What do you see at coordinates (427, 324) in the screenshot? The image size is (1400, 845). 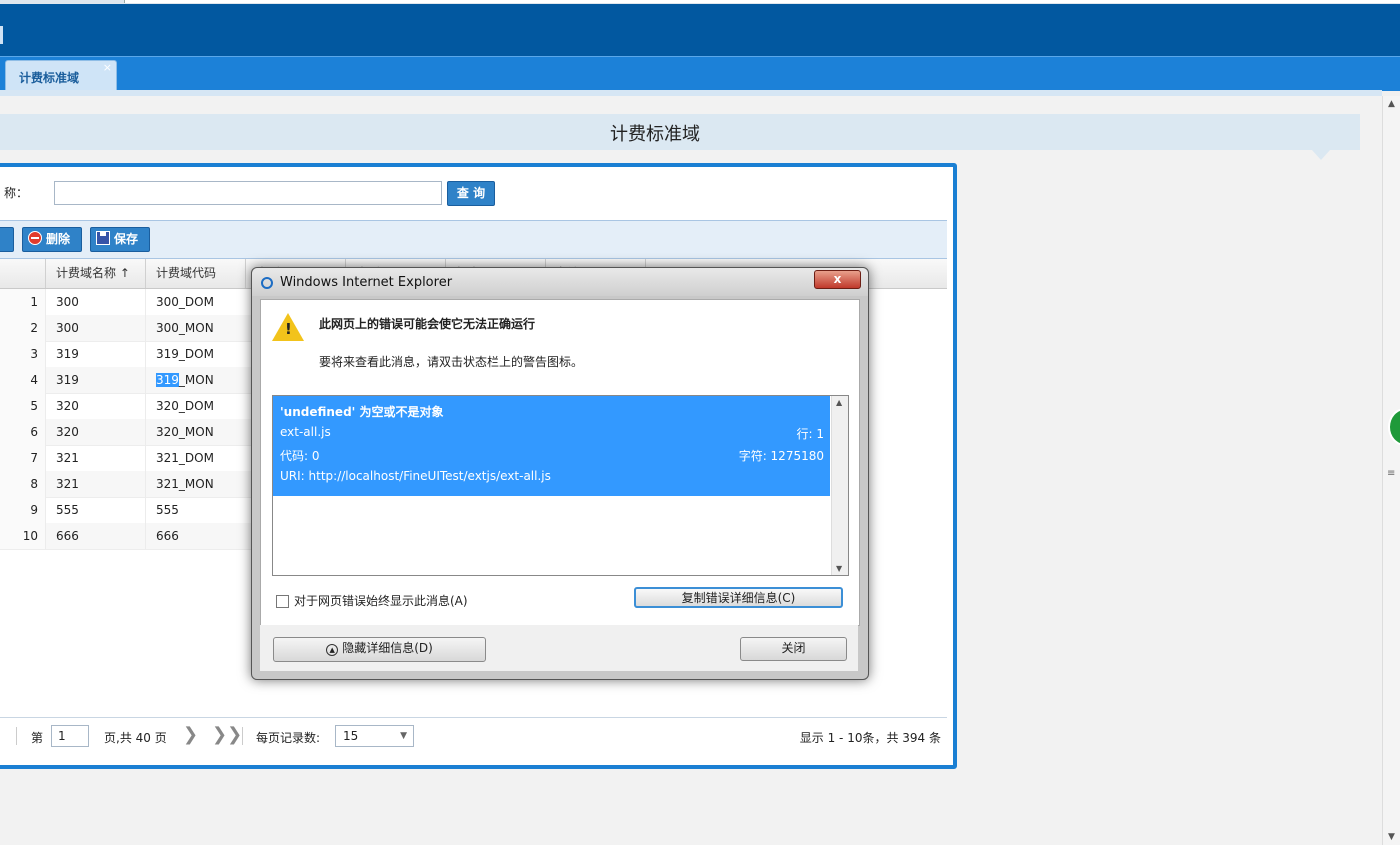 I see `dialog-heading: 此网页上的错误可能会使它无法正确运行` at bounding box center [427, 324].